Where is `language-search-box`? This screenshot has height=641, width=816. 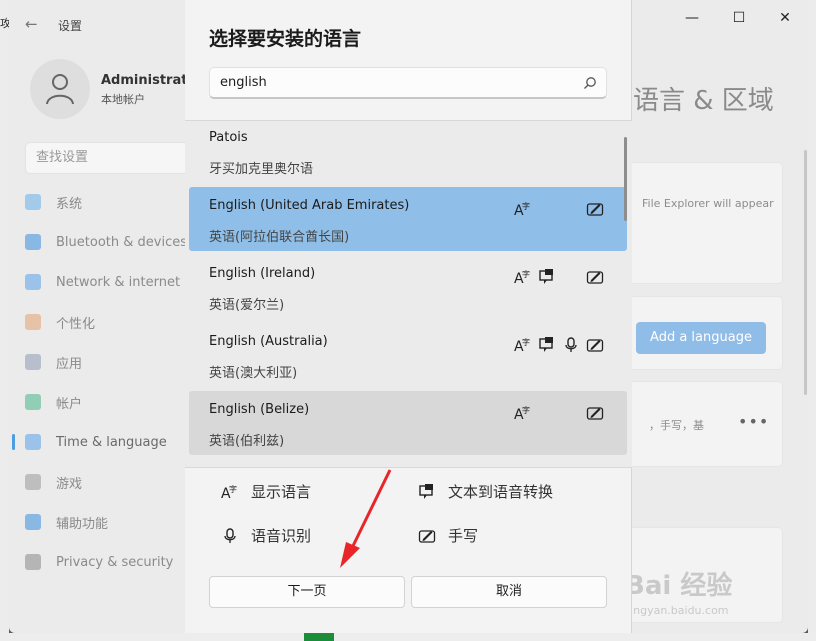
language-search-box is located at coordinates (408, 83).